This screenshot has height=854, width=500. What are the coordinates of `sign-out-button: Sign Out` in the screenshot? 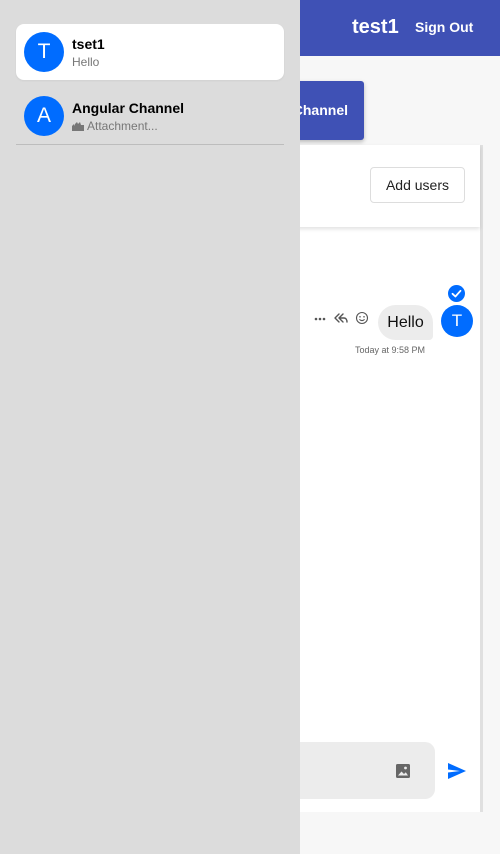 It's located at (444, 27).